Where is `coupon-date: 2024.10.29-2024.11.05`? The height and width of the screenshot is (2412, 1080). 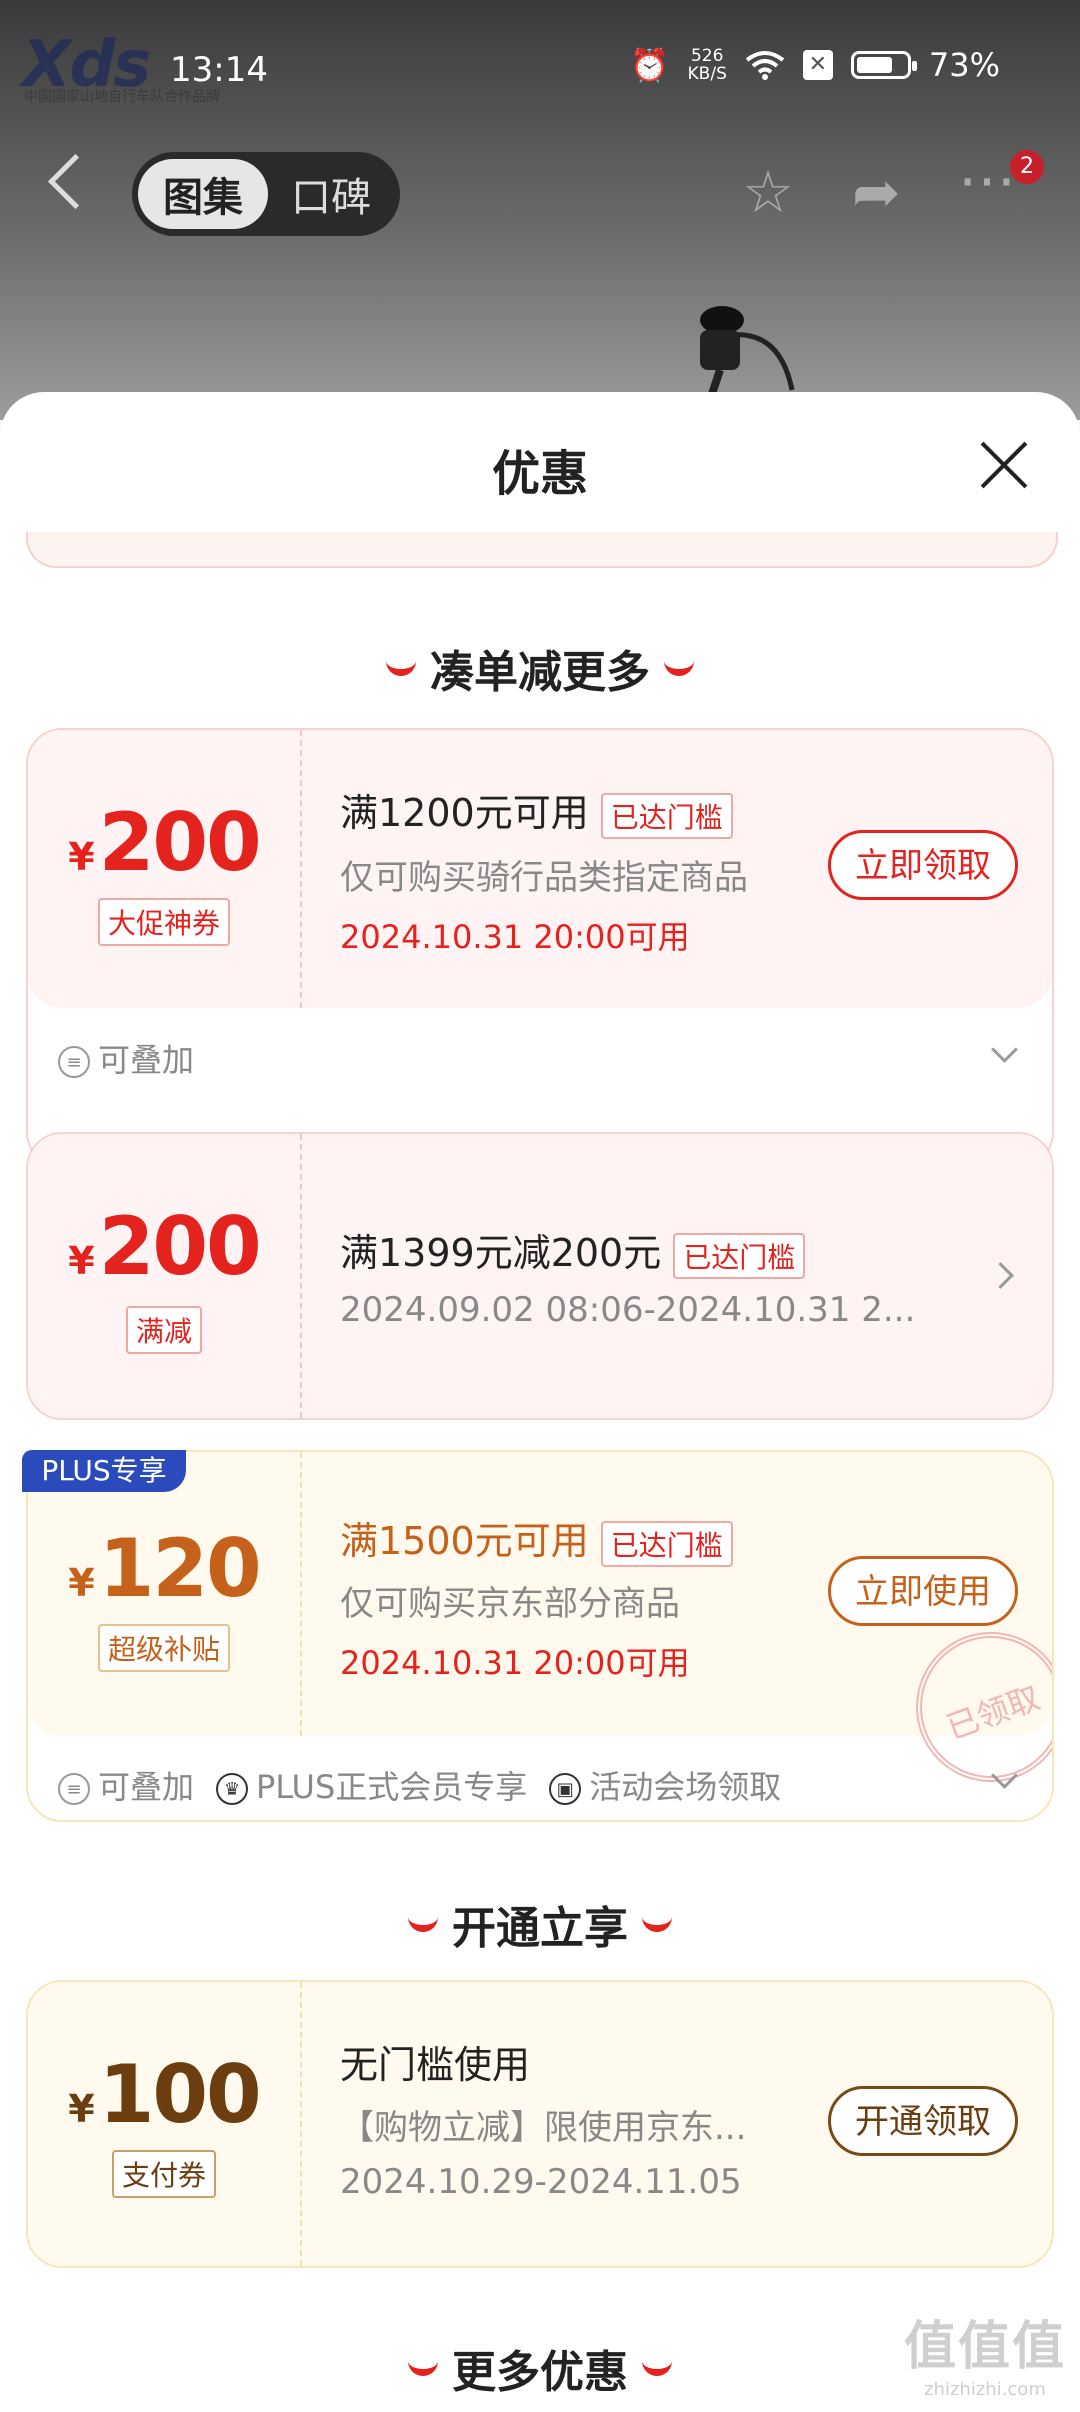 coupon-date: 2024.10.29-2024.11.05 is located at coordinates (541, 2182).